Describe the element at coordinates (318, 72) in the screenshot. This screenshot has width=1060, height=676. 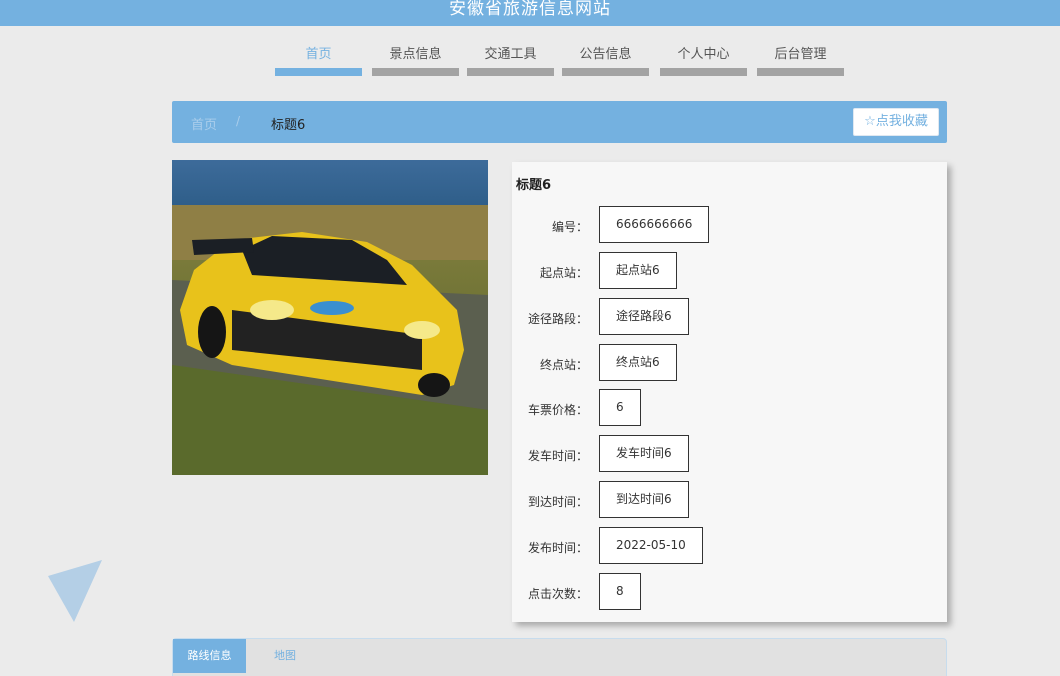
I see `nav-active-indicator` at that location.